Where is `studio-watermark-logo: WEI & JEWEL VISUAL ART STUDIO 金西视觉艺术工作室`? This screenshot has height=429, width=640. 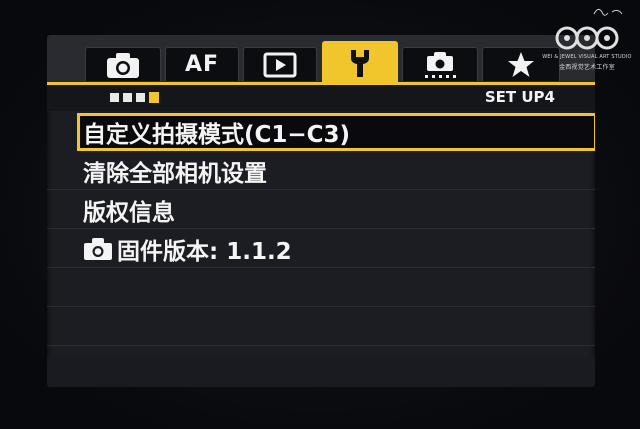
studio-watermark-logo: WEI & JEWEL VISUAL ART STUDIO 金西视觉艺术工作室 is located at coordinates (587, 39).